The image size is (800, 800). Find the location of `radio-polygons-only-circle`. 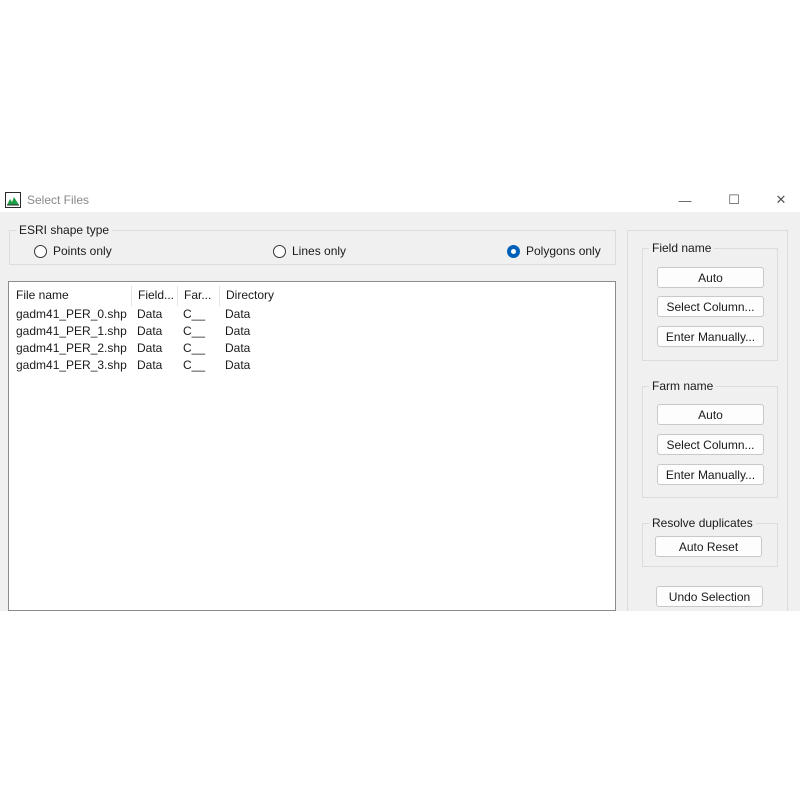

radio-polygons-only-circle is located at coordinates (513, 251).